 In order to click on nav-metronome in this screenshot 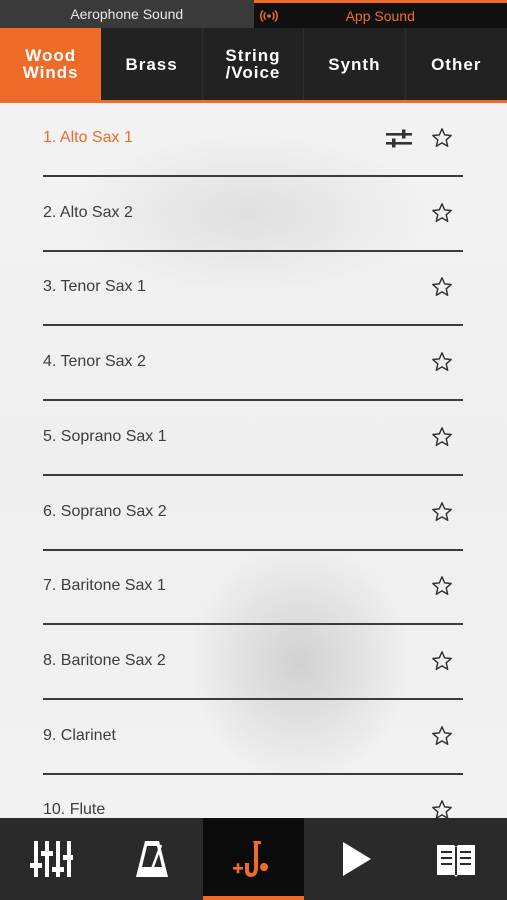, I will do `click(151, 859)`.